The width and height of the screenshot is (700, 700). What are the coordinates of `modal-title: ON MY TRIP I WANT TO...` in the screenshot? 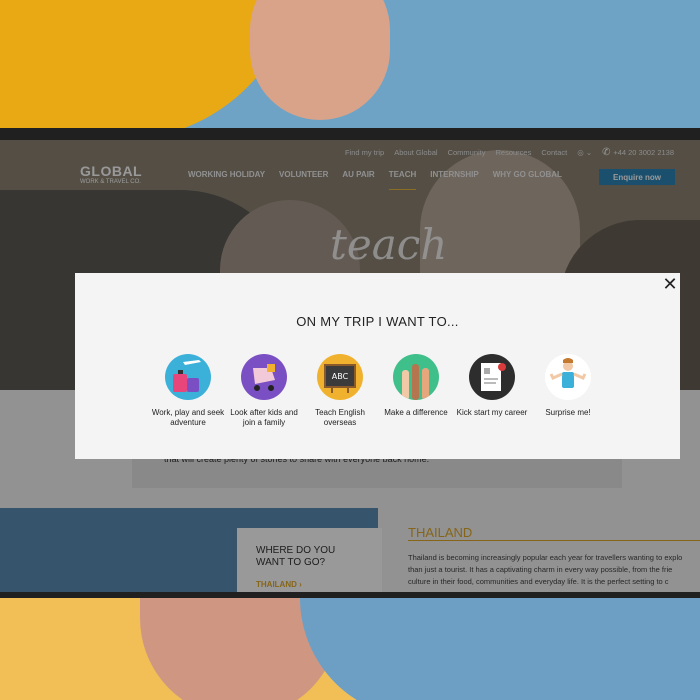 It's located at (377, 321).